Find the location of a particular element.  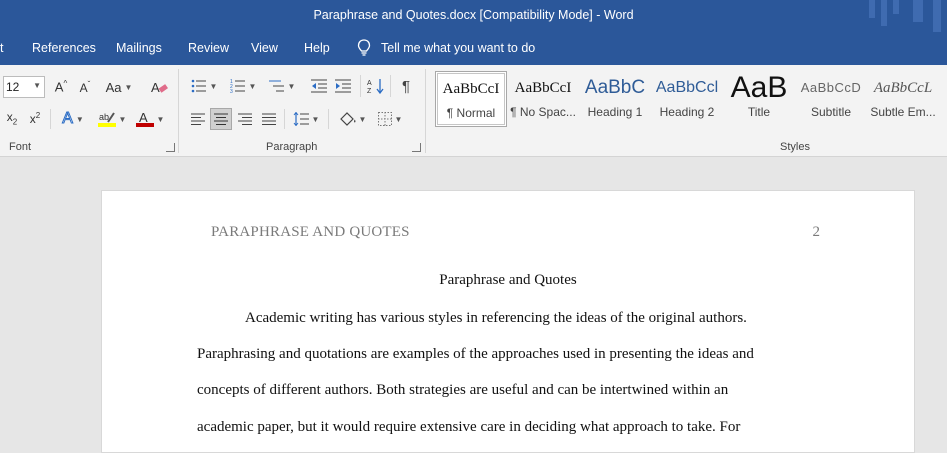

tab-mailings: Mailings is located at coordinates (139, 48).